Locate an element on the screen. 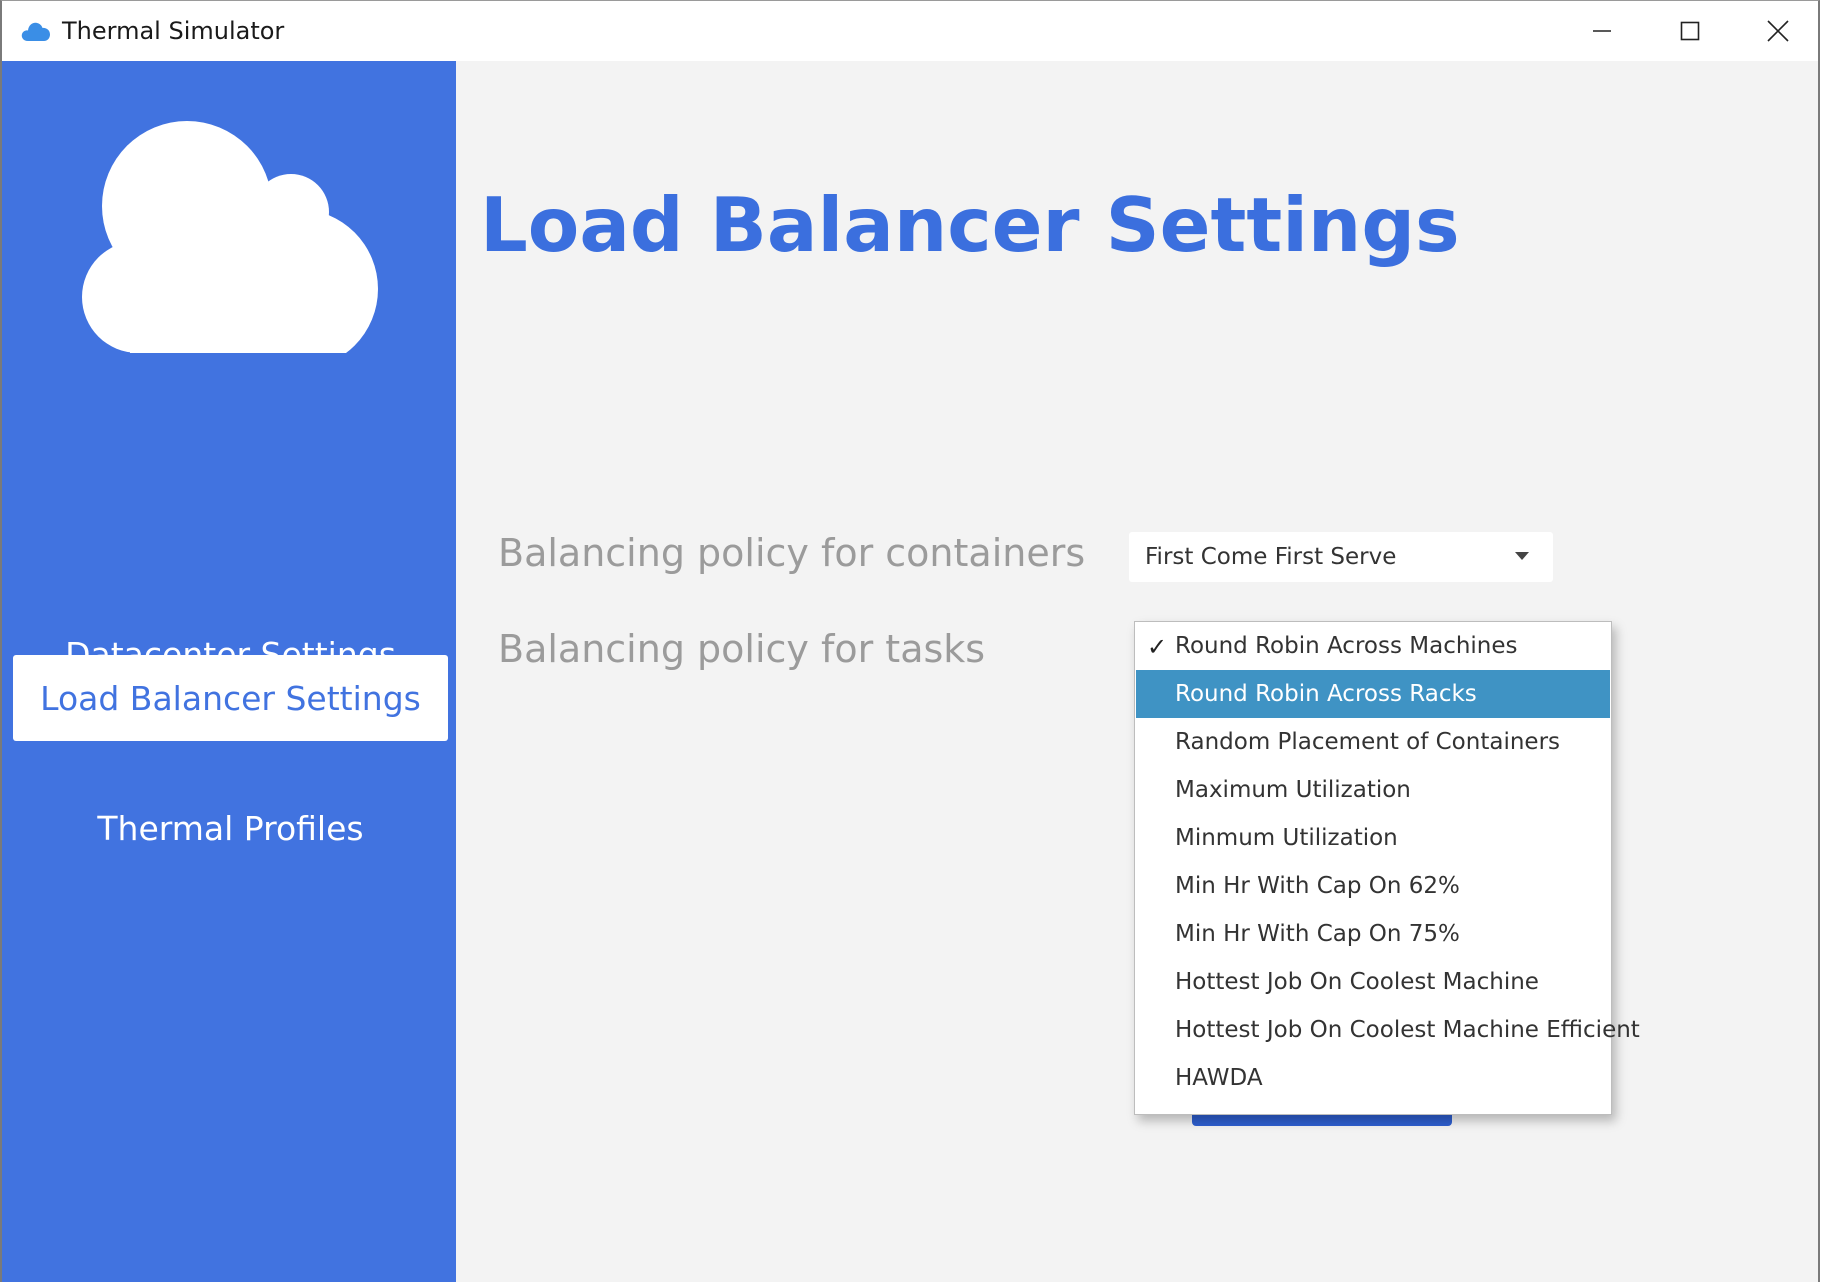 The image size is (1822, 1282). chevron-down-icon is located at coordinates (1522, 556).